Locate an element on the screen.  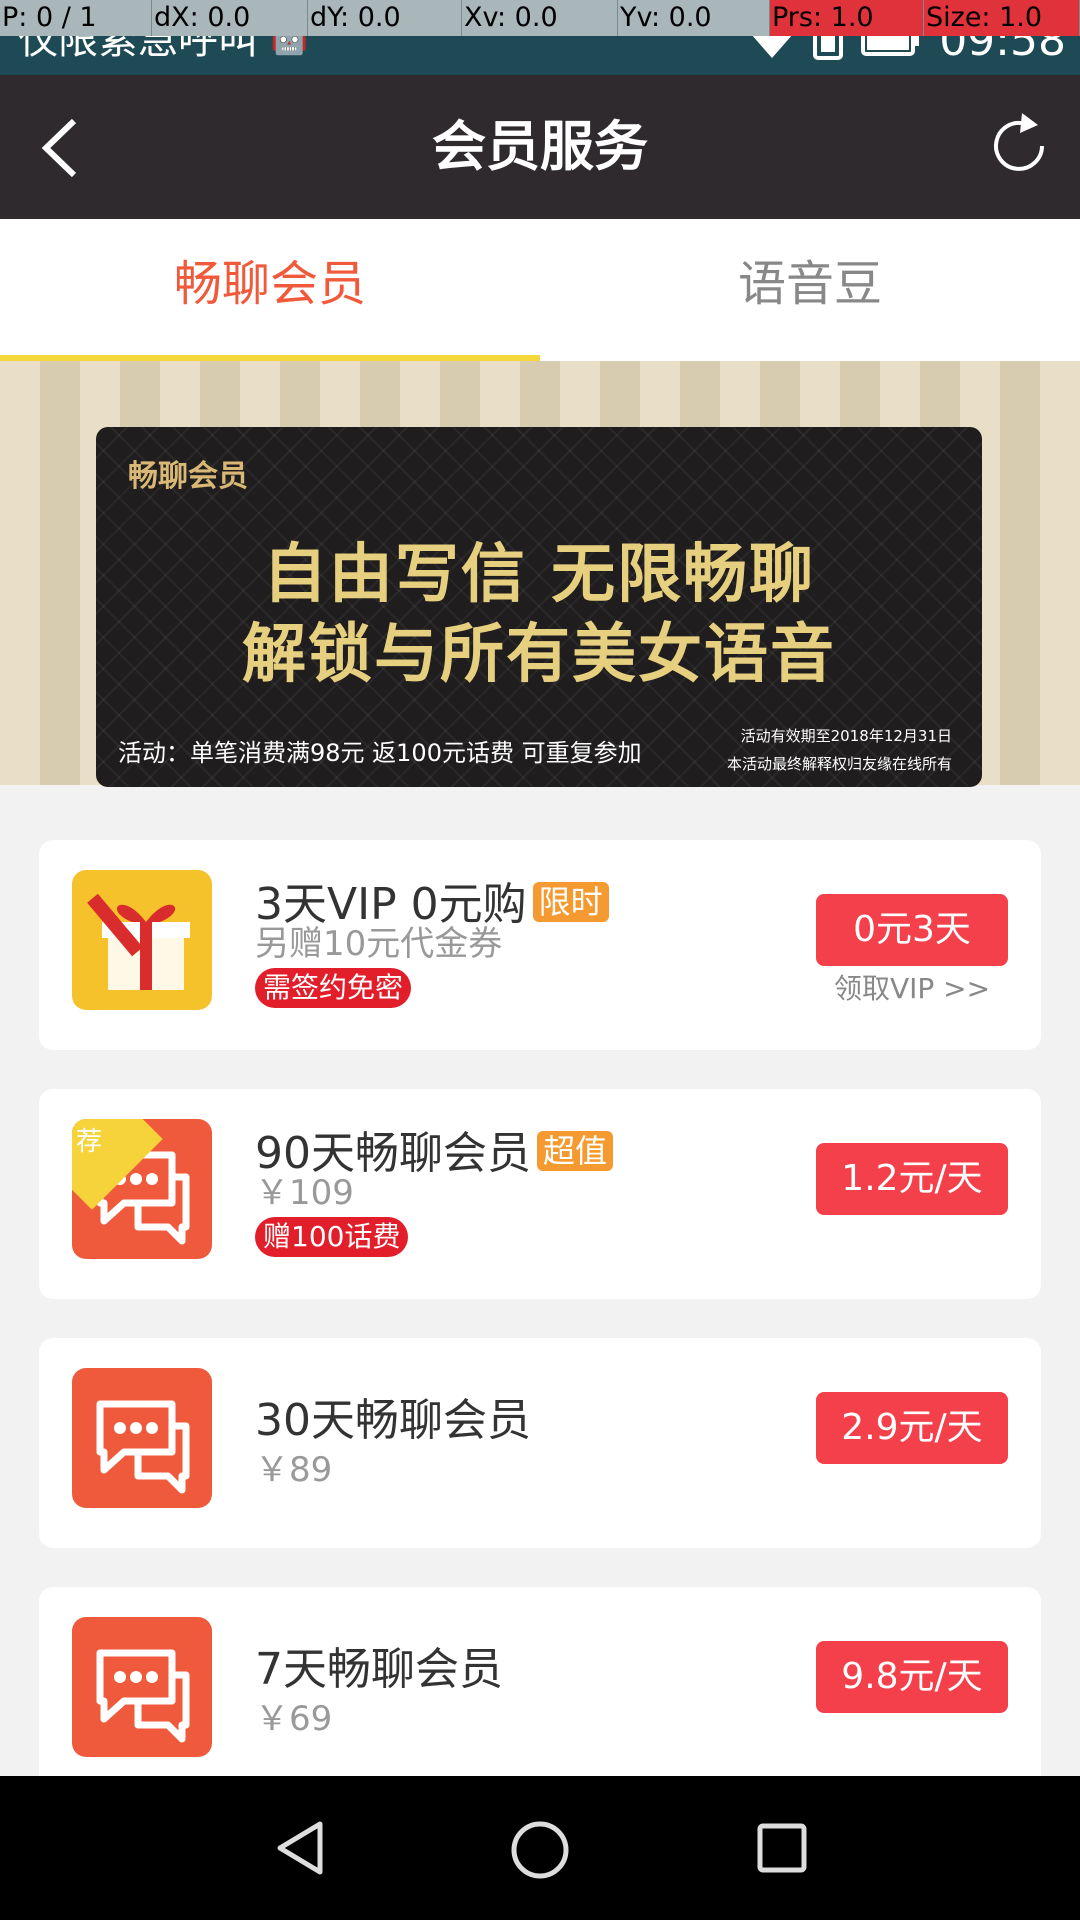
debug-yv: Yv: 0.0 is located at coordinates (694, 18).